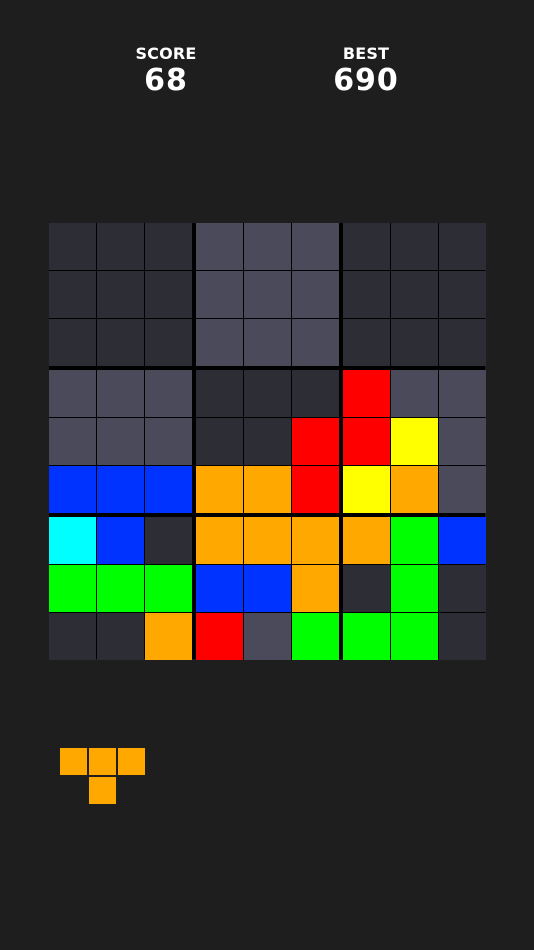 This screenshot has width=534, height=950. Describe the element at coordinates (166, 80) in the screenshot. I see `score-value: 68` at that location.